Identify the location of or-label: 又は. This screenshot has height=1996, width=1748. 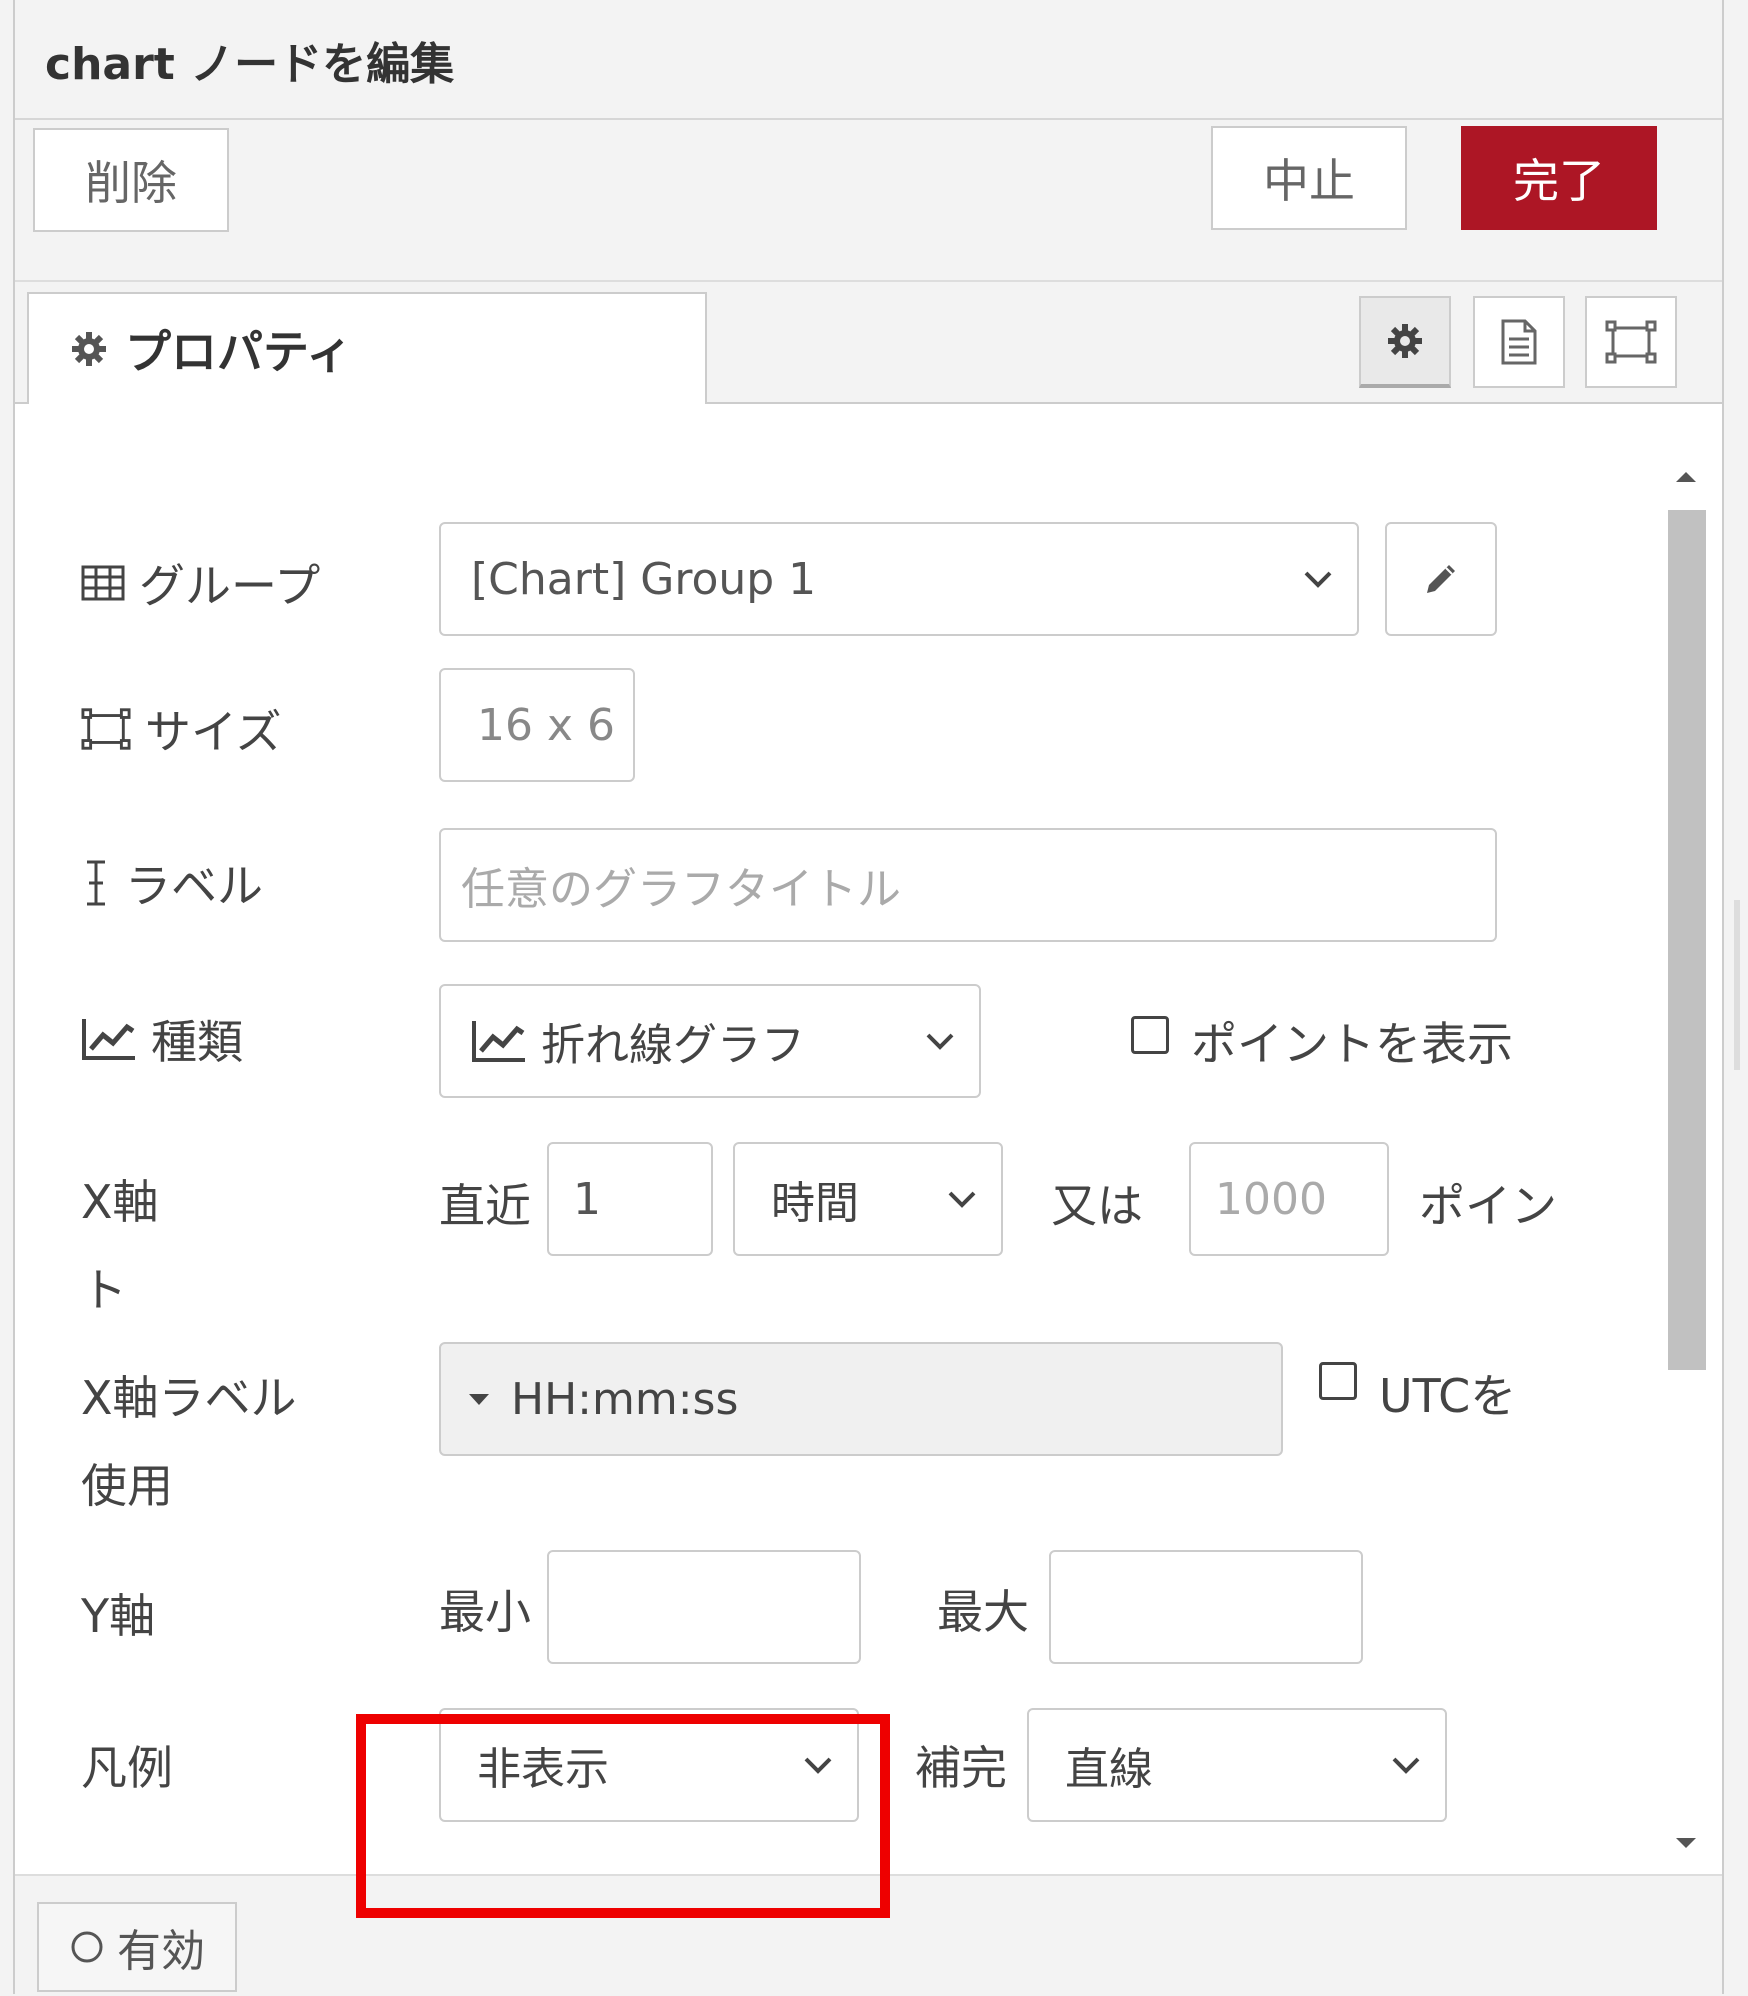
(1097, 1206).